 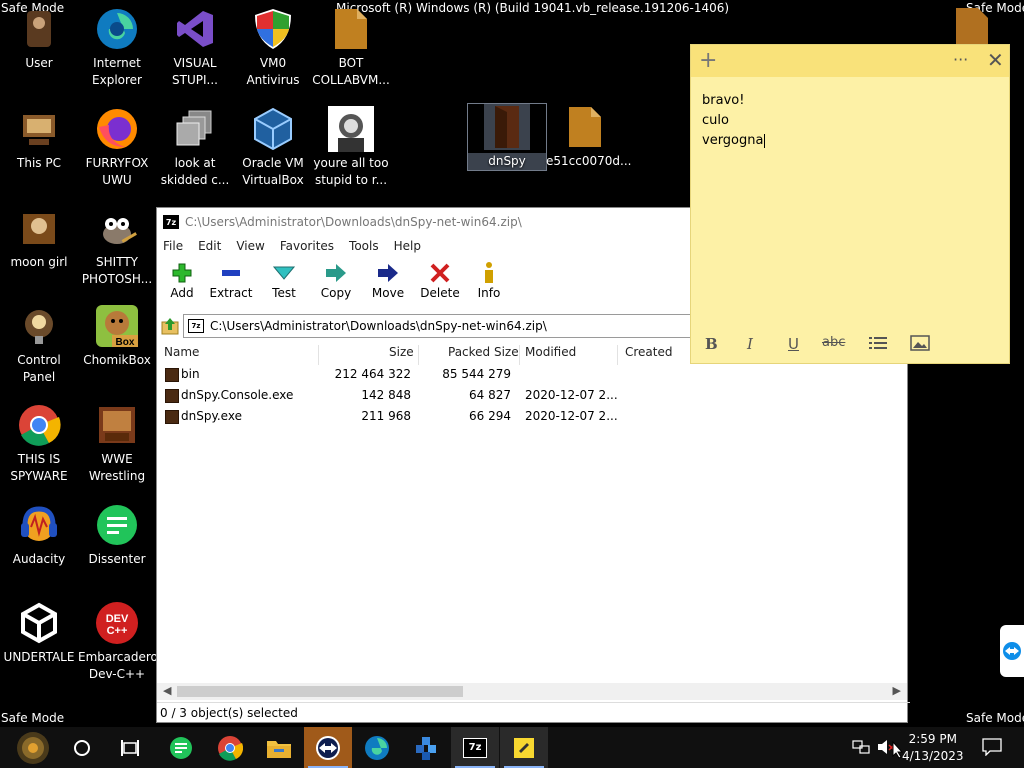 I want to click on desktop-icon-wwe-wrestling: WWE Wrestling, so click(x=117, y=443).